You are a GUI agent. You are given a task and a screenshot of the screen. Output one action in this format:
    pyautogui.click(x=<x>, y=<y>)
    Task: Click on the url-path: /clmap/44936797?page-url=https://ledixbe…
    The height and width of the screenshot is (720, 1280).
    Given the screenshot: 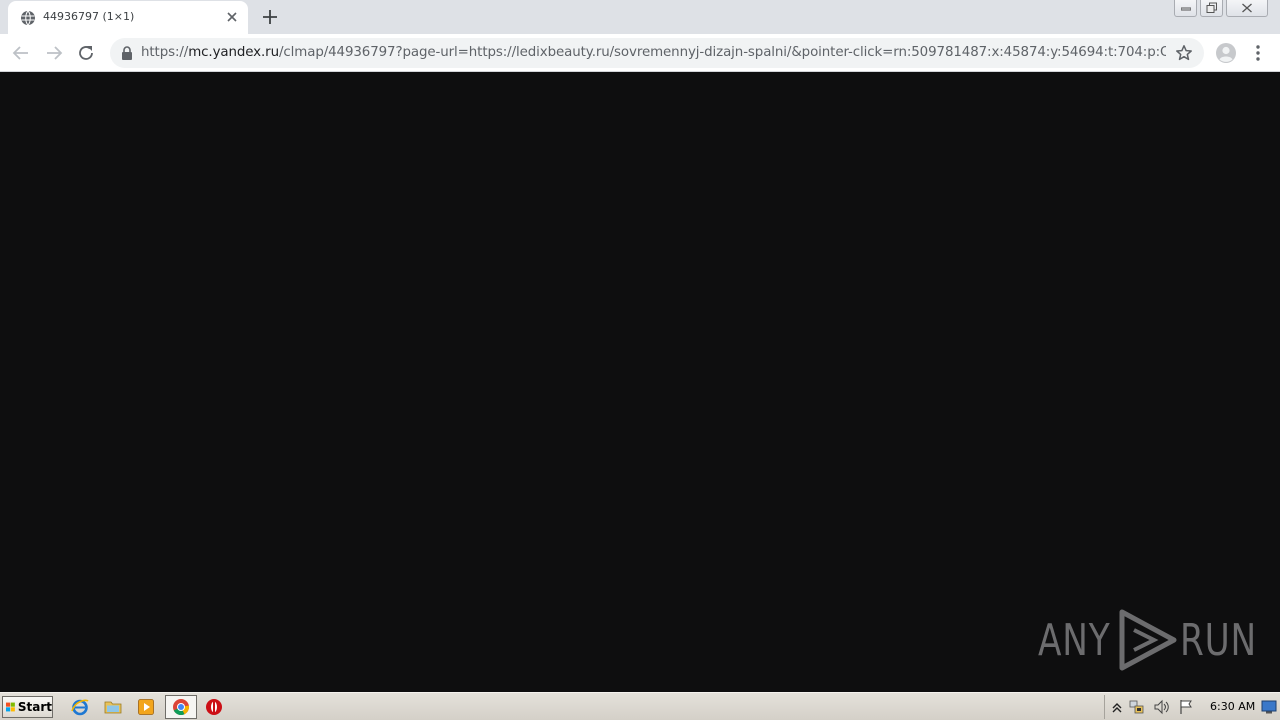 What is the action you would take?
    pyautogui.click(x=722, y=52)
    